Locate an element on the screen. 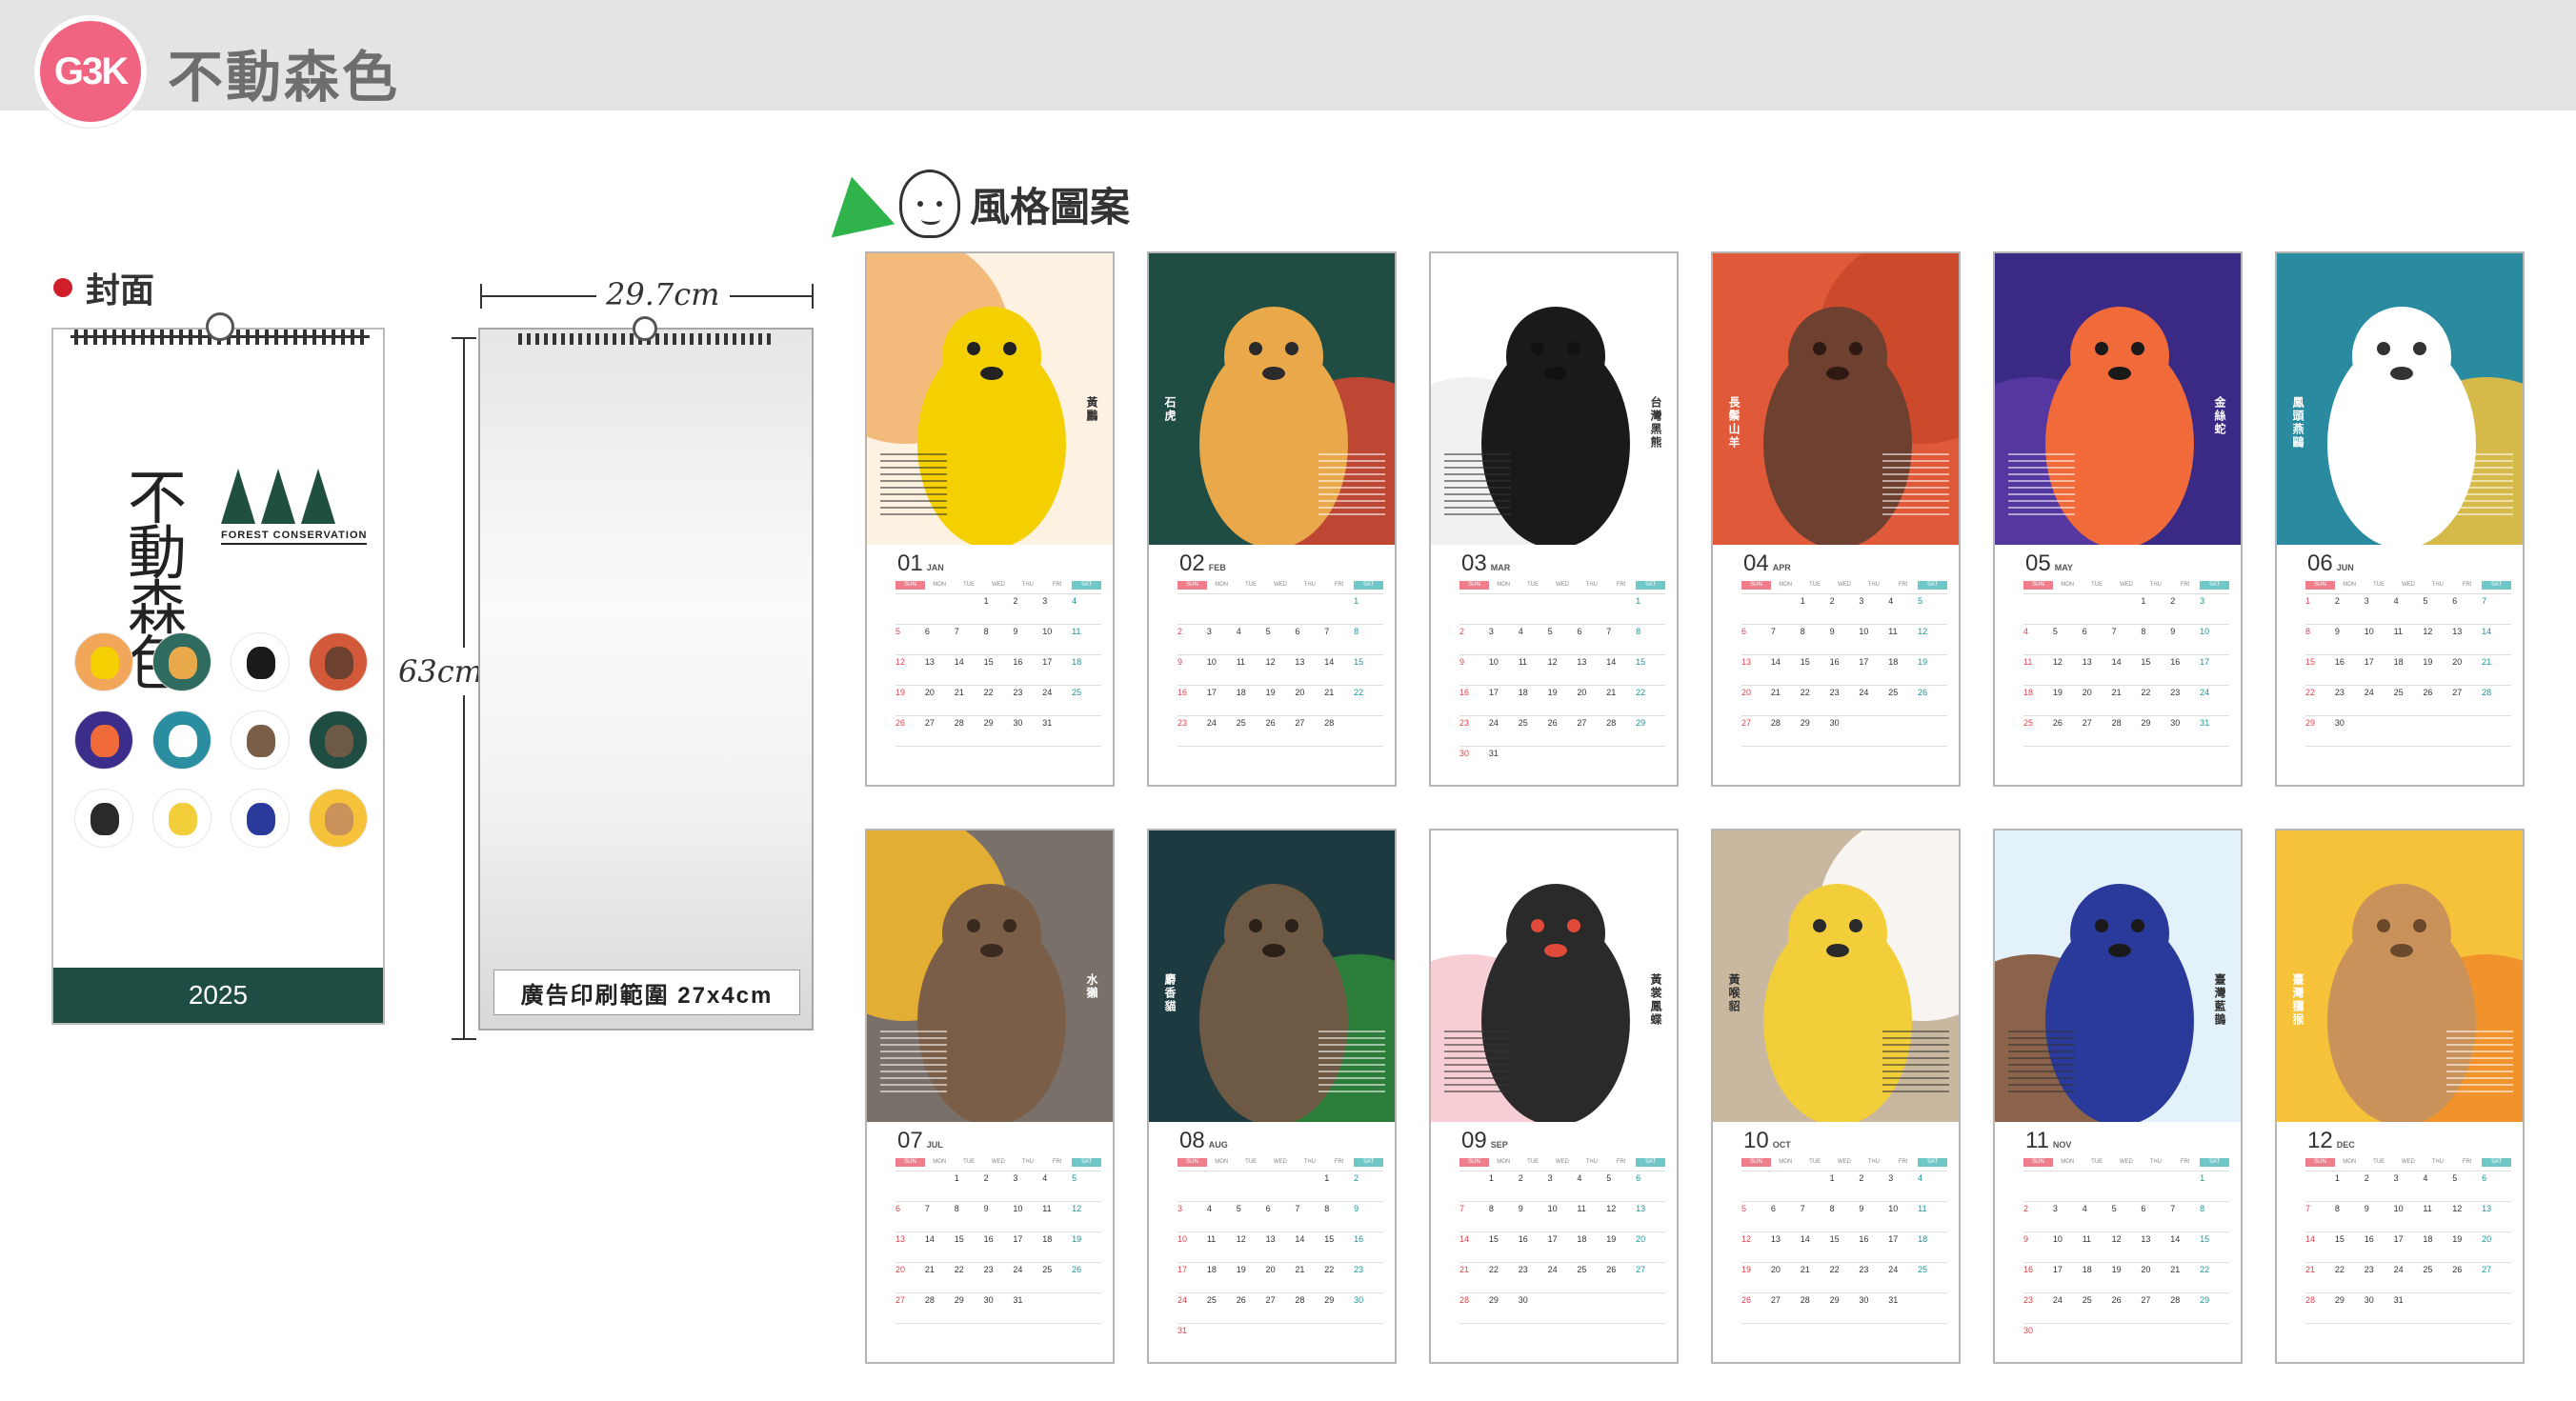 The image size is (2576, 1401). day-cell: 13 is located at coordinates (2467, 634).